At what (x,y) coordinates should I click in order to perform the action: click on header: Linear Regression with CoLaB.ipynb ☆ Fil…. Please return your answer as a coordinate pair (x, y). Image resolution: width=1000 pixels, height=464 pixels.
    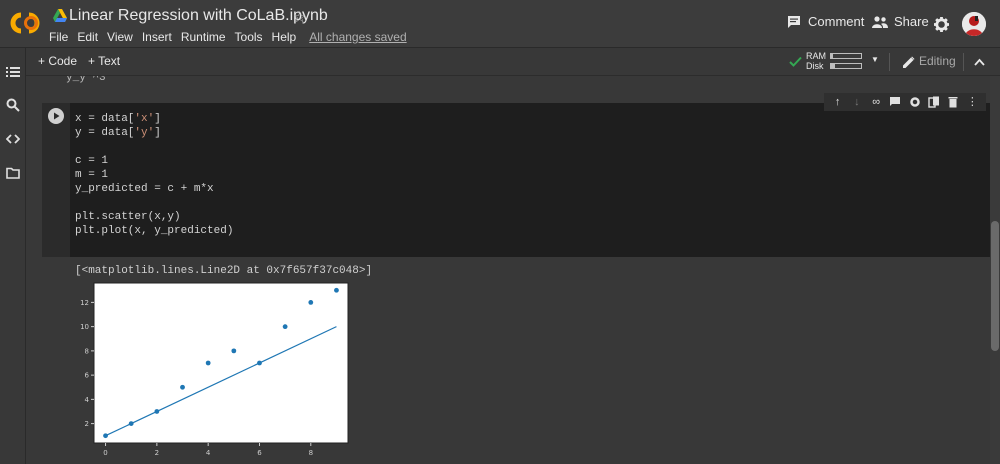
    Looking at the image, I should click on (500, 24).